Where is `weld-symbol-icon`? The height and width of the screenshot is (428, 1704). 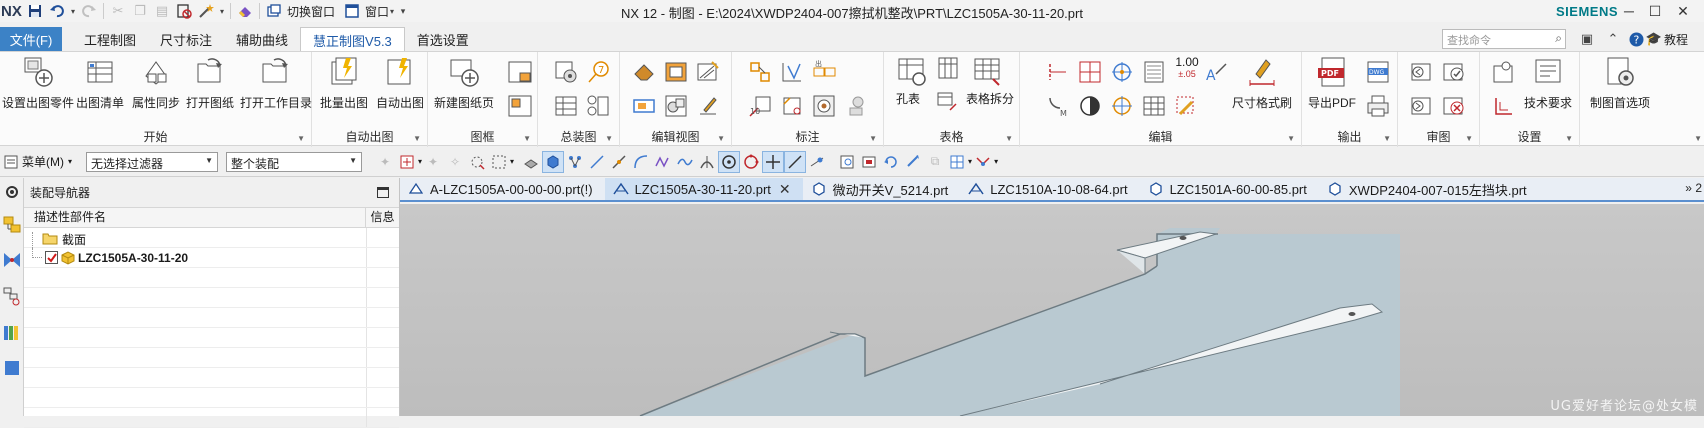 weld-symbol-icon is located at coordinates (856, 106).